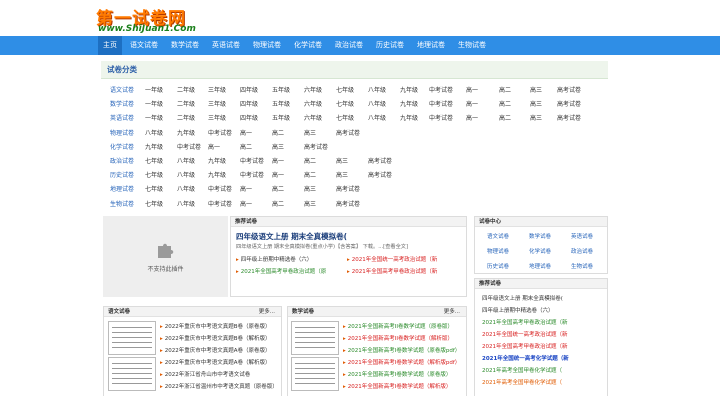  I want to click on nav-home: 主页, so click(110, 45).